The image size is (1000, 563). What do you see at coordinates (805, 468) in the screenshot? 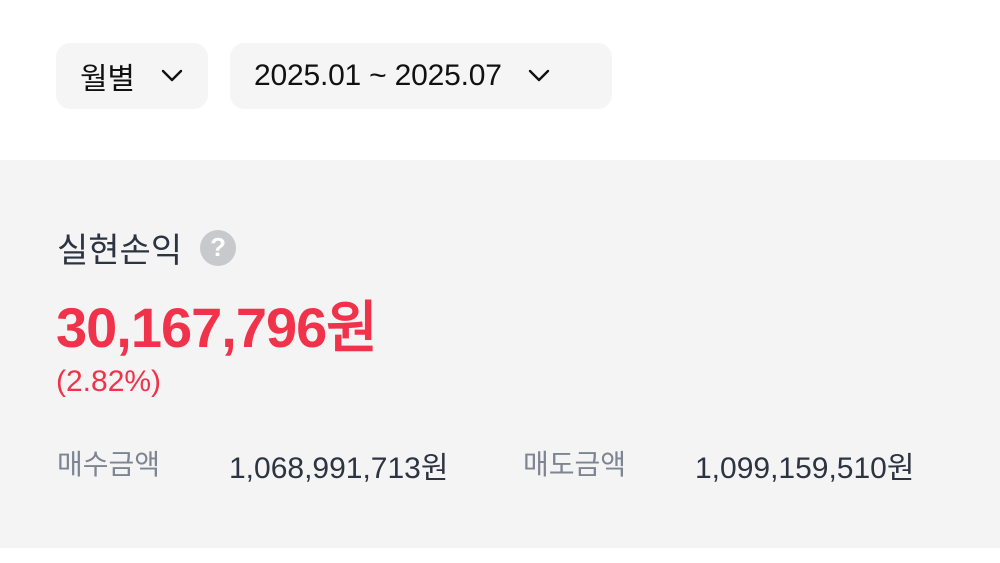
I see `sell-amount-value: 1,099,159,510원` at bounding box center [805, 468].